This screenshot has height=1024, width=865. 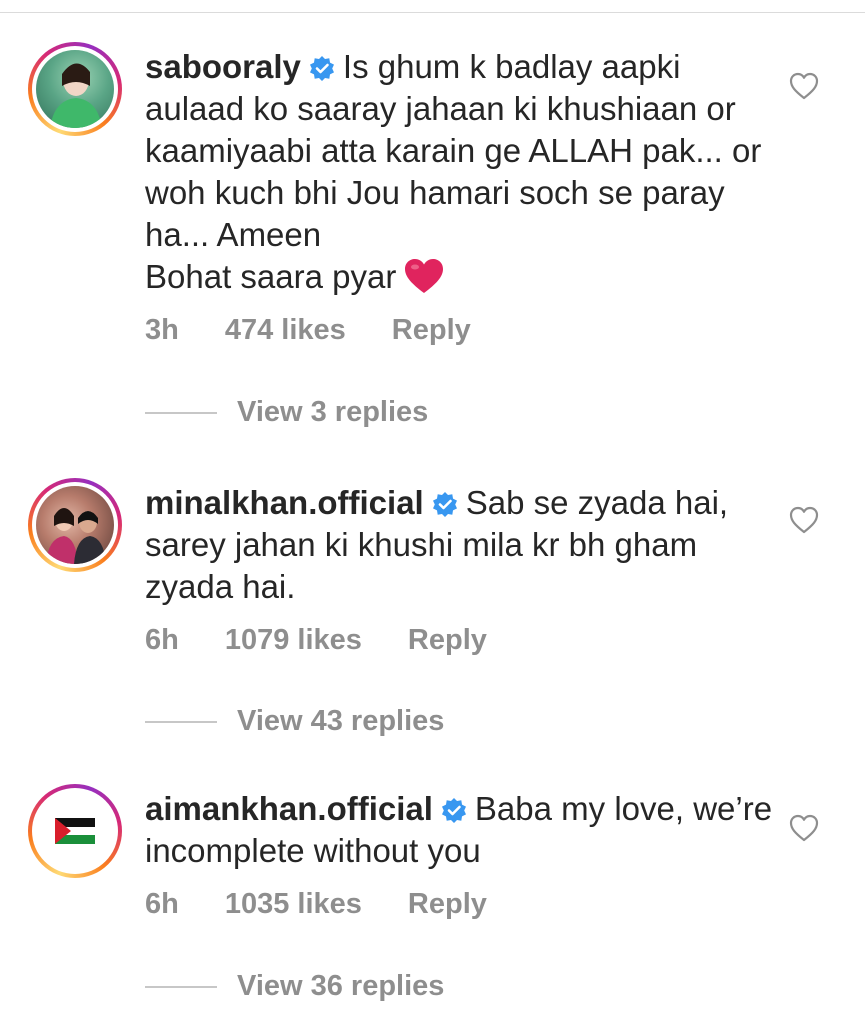 I want to click on comment-time: 3h, so click(x=162, y=330).